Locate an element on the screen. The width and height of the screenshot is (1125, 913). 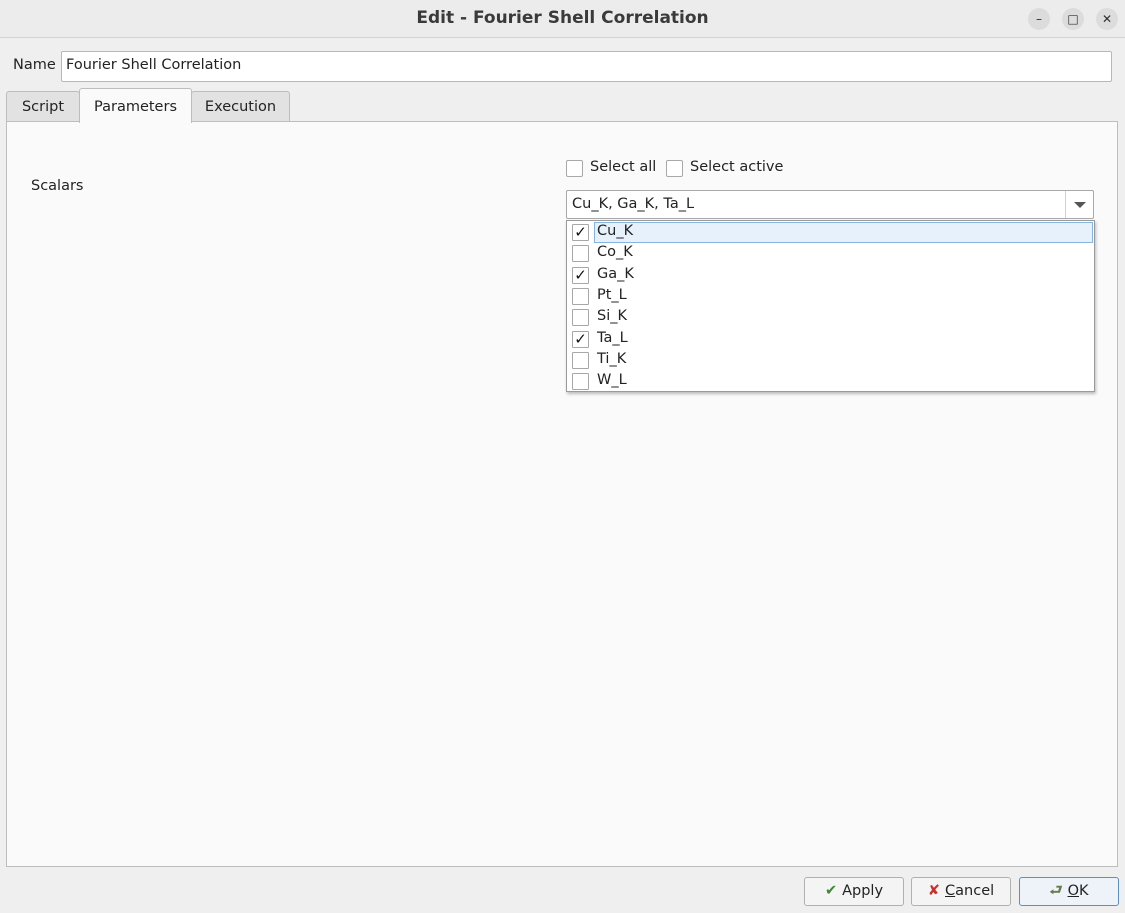
name-input: Fourier Shell Correlation is located at coordinates (586, 66).